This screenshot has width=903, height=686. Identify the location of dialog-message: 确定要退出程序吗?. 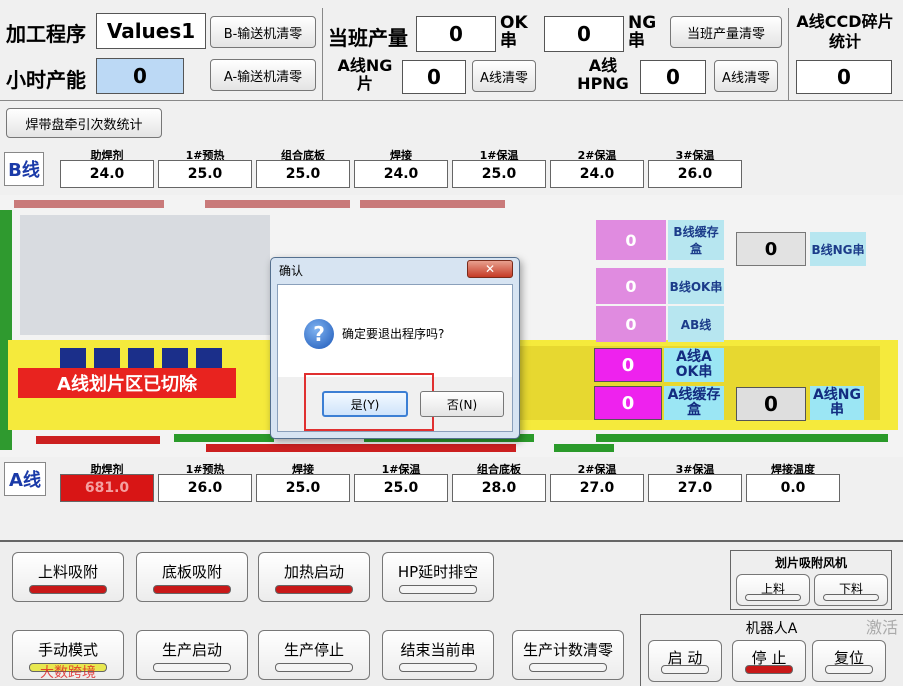
(393, 334).